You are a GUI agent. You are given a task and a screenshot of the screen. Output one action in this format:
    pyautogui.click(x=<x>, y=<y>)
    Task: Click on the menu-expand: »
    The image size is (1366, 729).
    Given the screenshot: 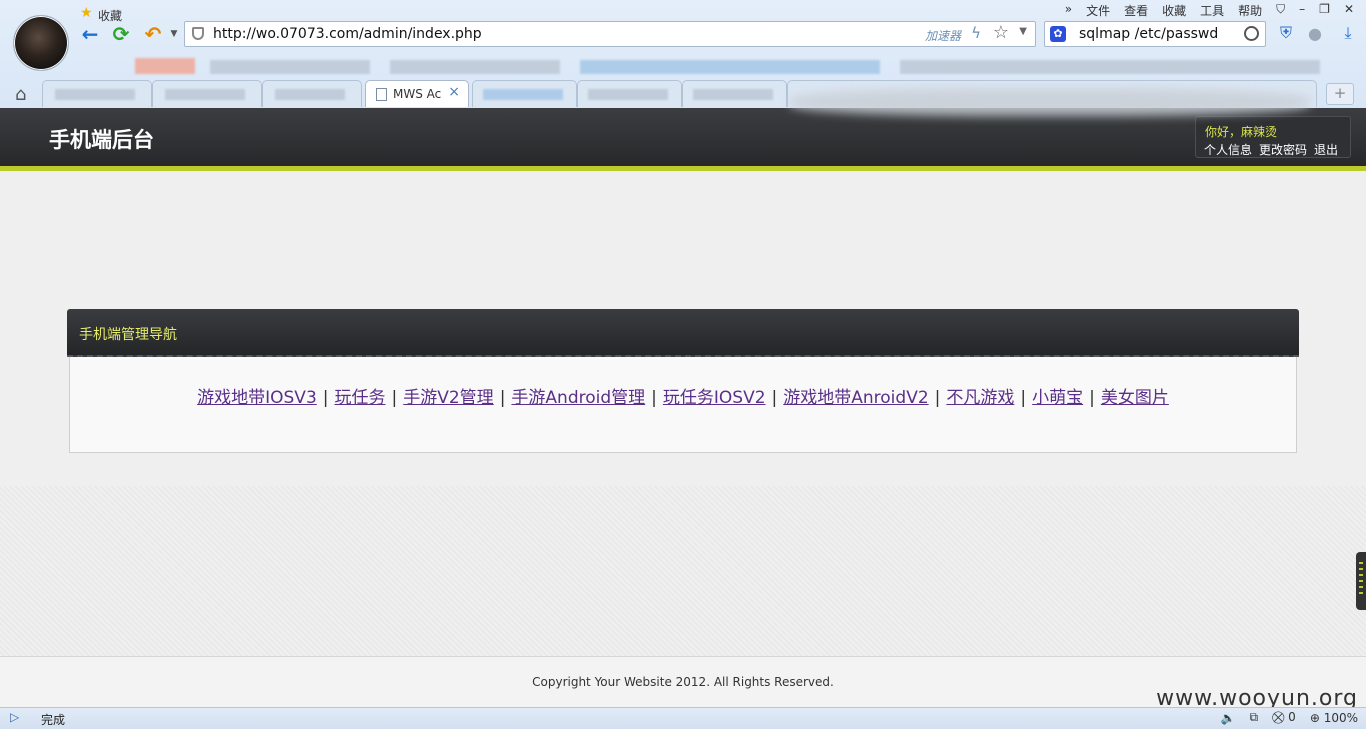 What is the action you would take?
    pyautogui.click(x=1068, y=10)
    